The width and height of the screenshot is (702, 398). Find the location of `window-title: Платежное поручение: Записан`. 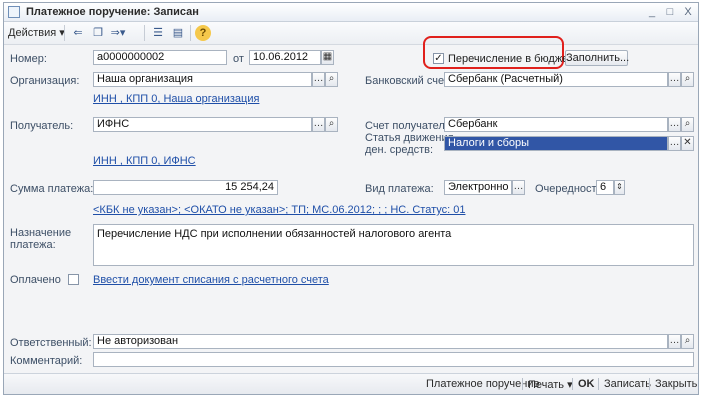

window-title: Платежное поручение: Записан is located at coordinates (112, 12).